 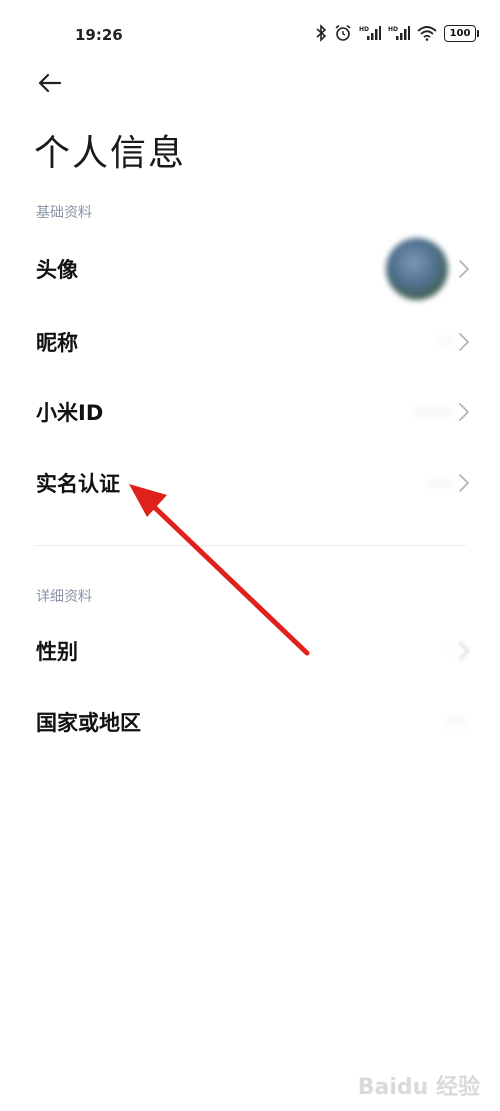 What do you see at coordinates (250, 36) in the screenshot?
I see `status-bar: 19:26 HD HD 100` at bounding box center [250, 36].